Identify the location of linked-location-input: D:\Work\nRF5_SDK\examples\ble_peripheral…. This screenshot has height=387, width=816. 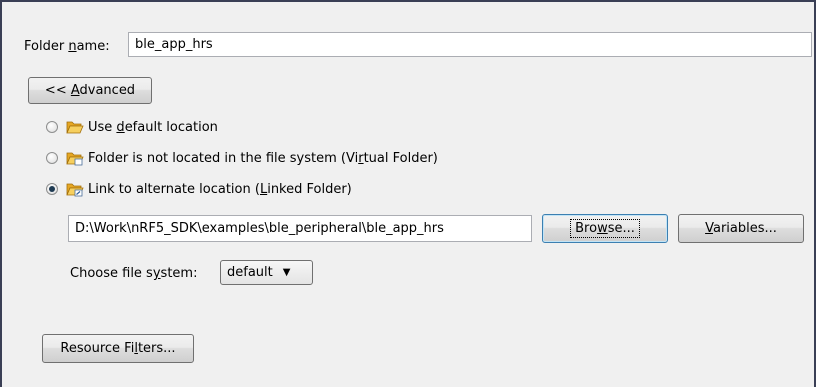
(300, 228).